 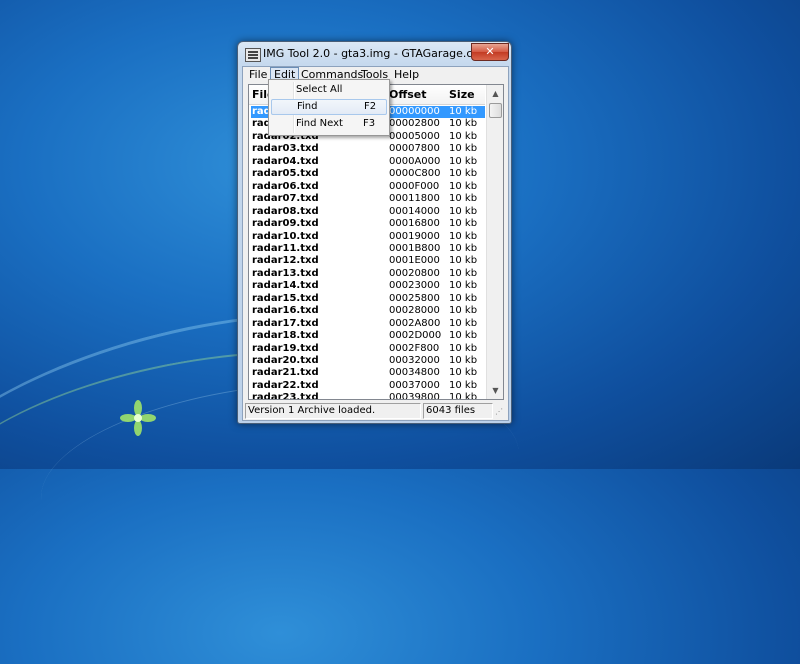 What do you see at coordinates (367, 324) in the screenshot?
I see `table-row: radar17.txd 0002A800 10 kb` at bounding box center [367, 324].